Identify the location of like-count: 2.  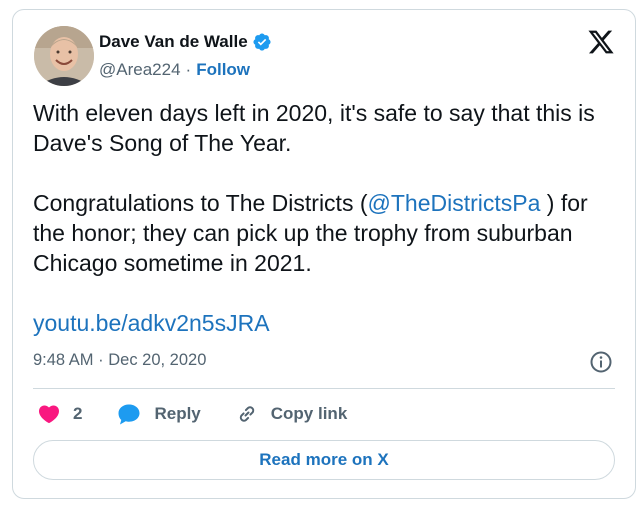
(78, 413).